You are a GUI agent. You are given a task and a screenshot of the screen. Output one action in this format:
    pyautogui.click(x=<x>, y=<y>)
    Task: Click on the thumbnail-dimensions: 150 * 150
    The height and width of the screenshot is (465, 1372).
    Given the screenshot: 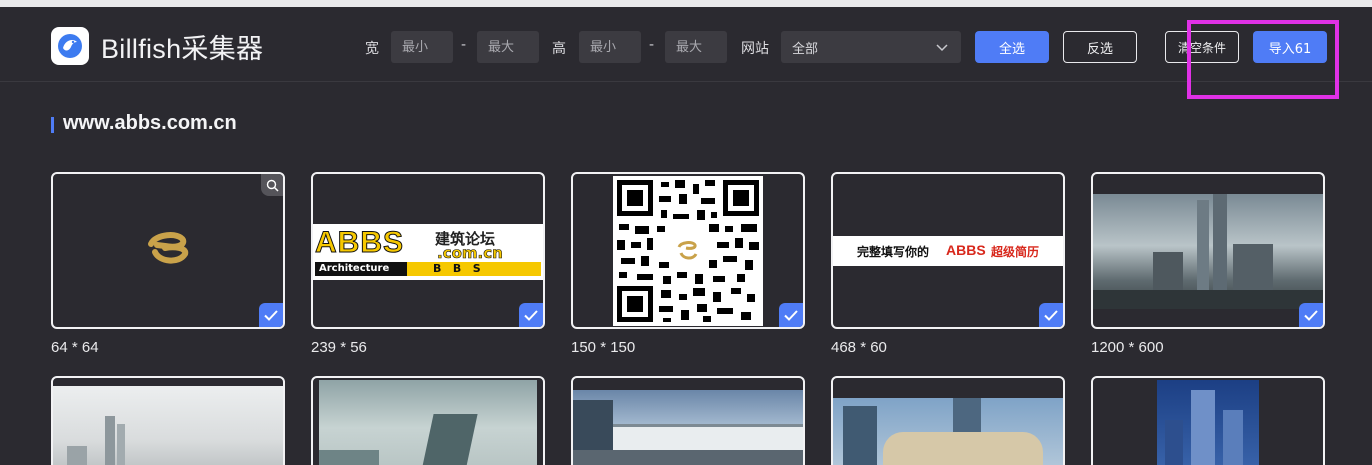 What is the action you would take?
    pyautogui.click(x=603, y=347)
    